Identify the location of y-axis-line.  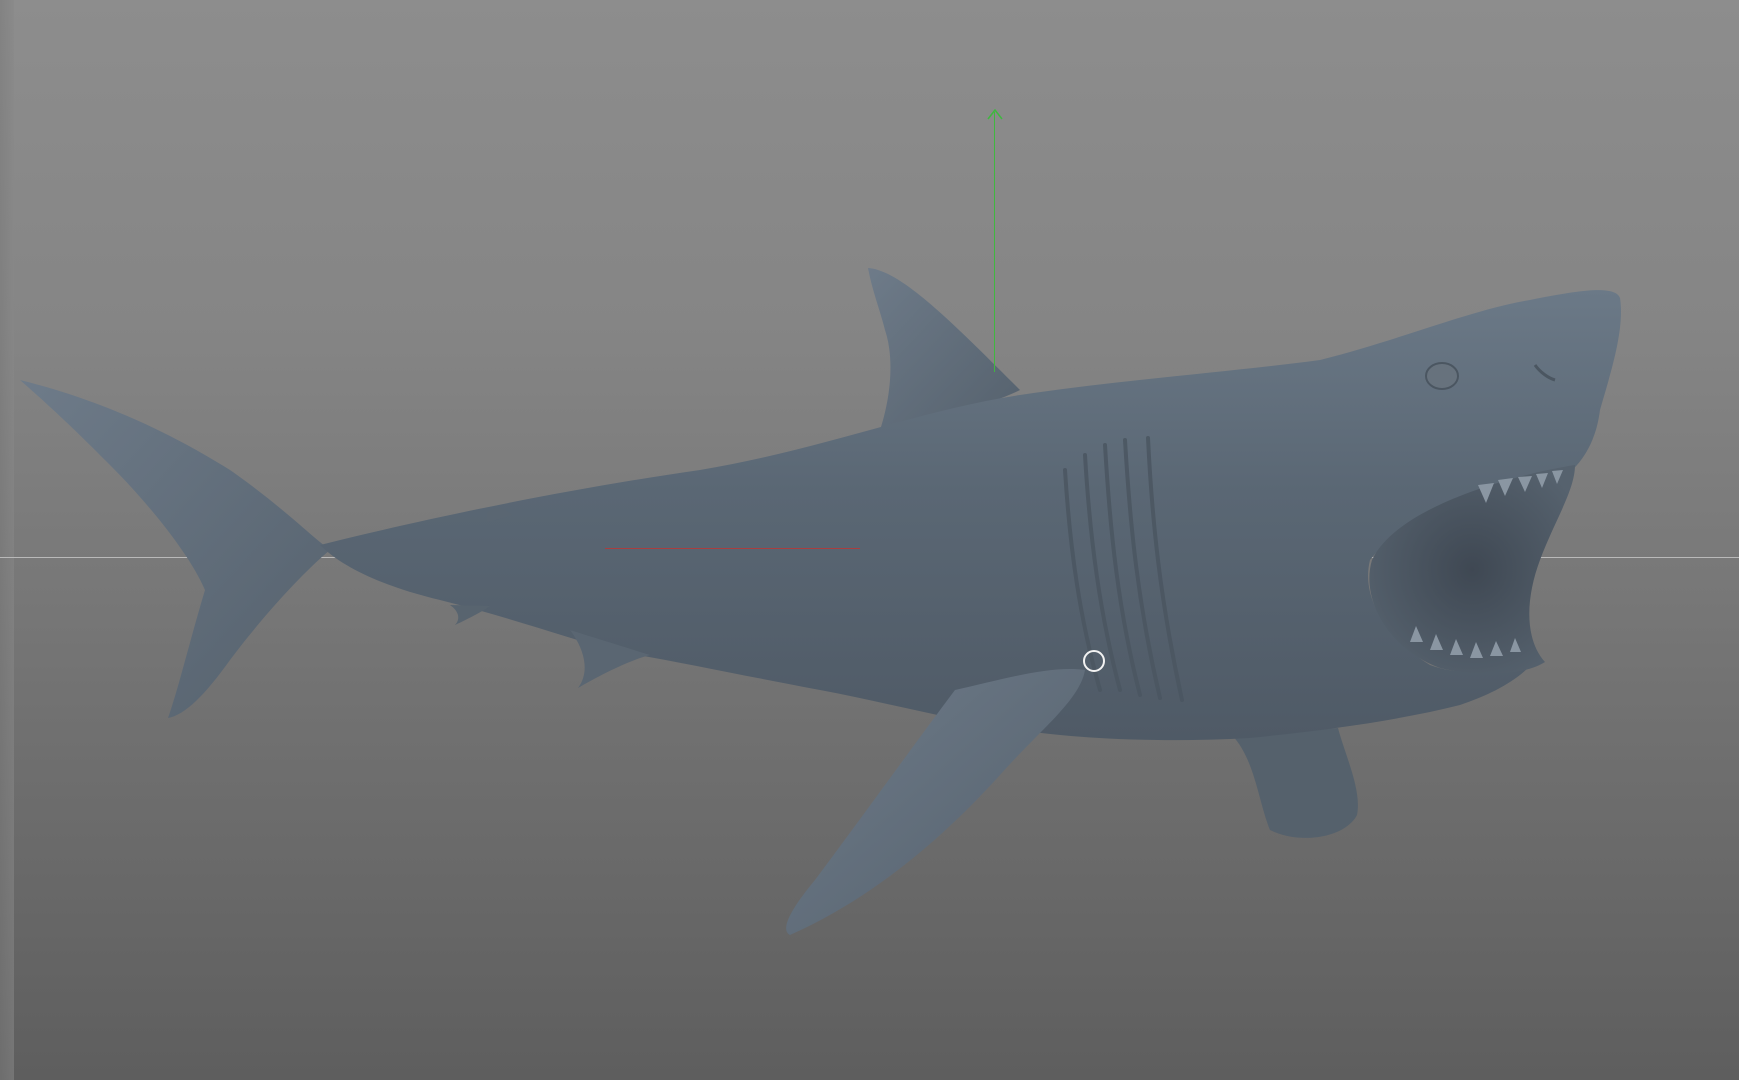
(994, 242).